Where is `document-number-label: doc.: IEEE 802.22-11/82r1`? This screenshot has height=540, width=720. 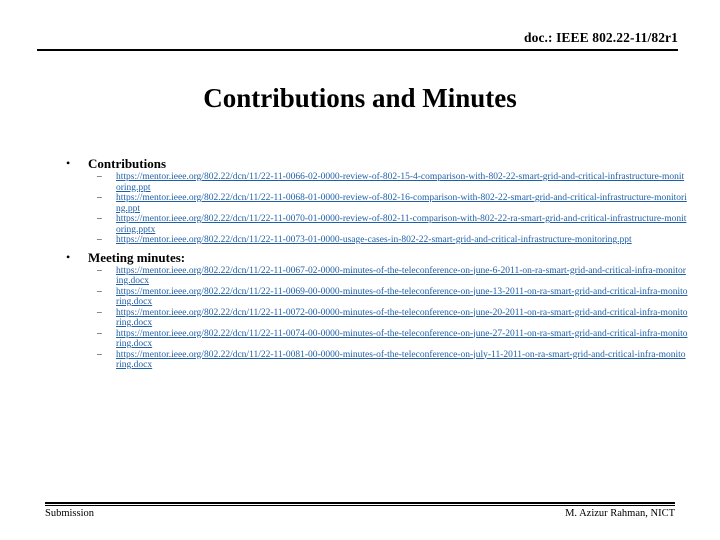
document-number-label: doc.: IEEE 802.22-11/82r1 is located at coordinates (600, 37).